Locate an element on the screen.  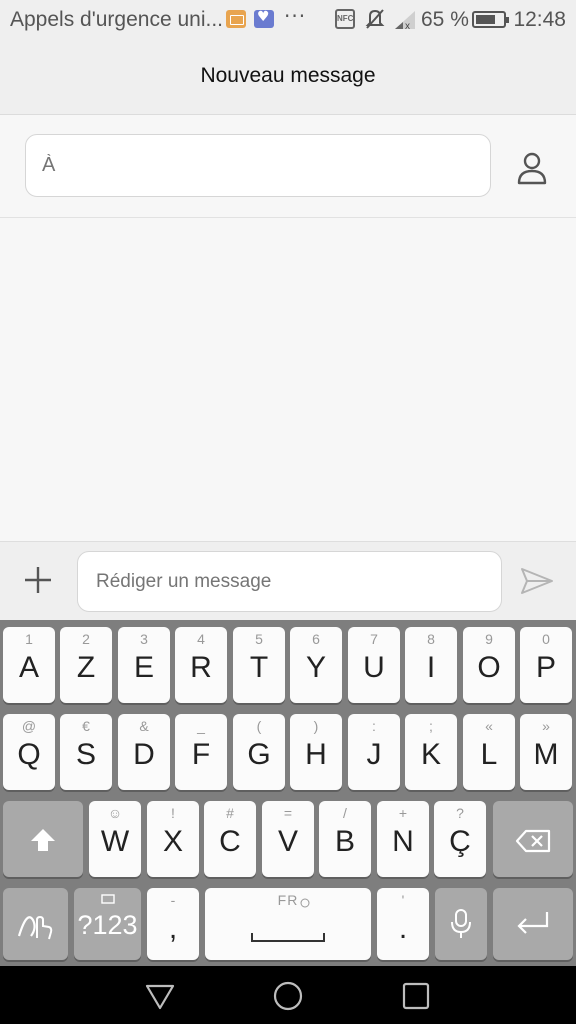
keyboard-icon is located at coordinates (236, 19).